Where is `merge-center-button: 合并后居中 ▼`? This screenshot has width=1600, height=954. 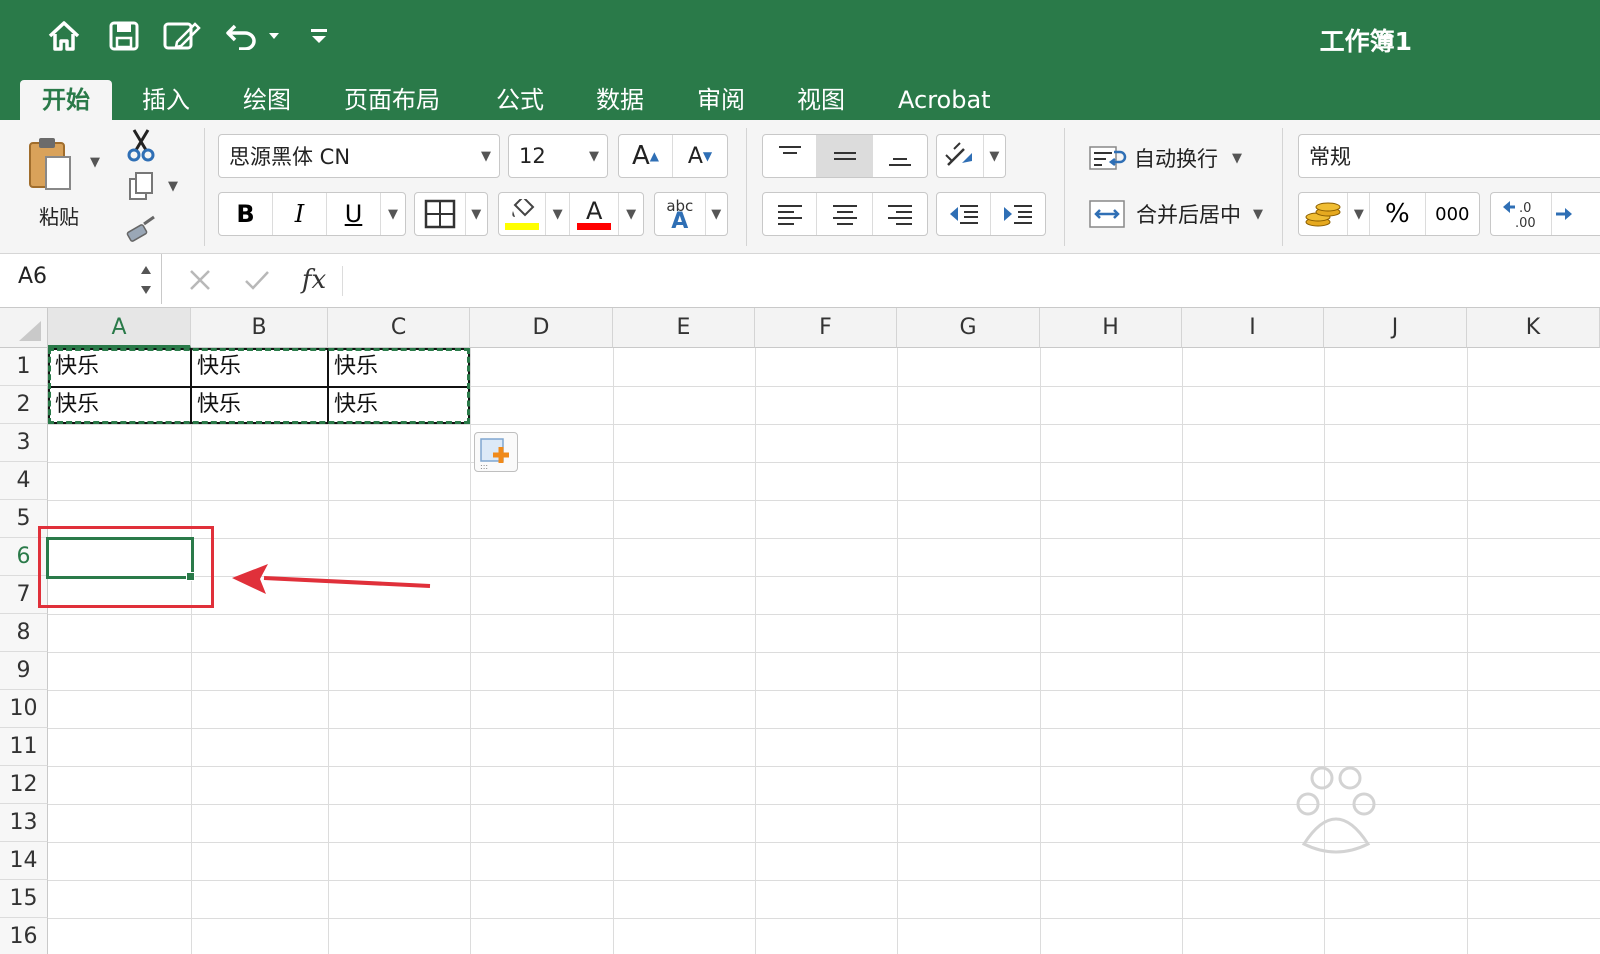 merge-center-button: 合并后居中 ▼ is located at coordinates (1183, 214).